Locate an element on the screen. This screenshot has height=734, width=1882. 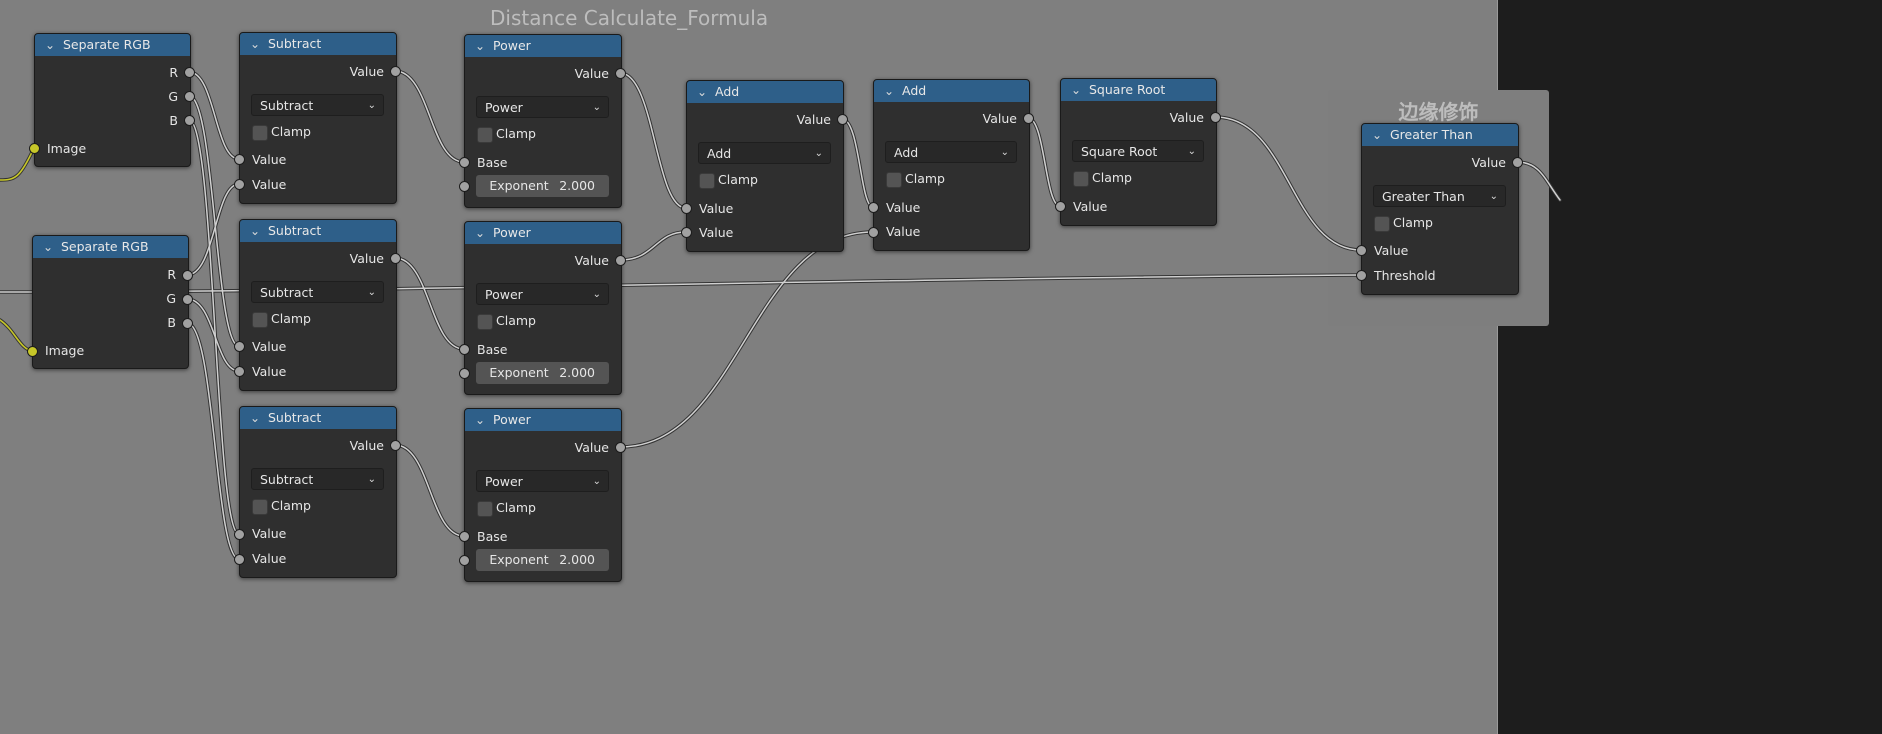
input-label-threshold: Threshold is located at coordinates (1405, 275).